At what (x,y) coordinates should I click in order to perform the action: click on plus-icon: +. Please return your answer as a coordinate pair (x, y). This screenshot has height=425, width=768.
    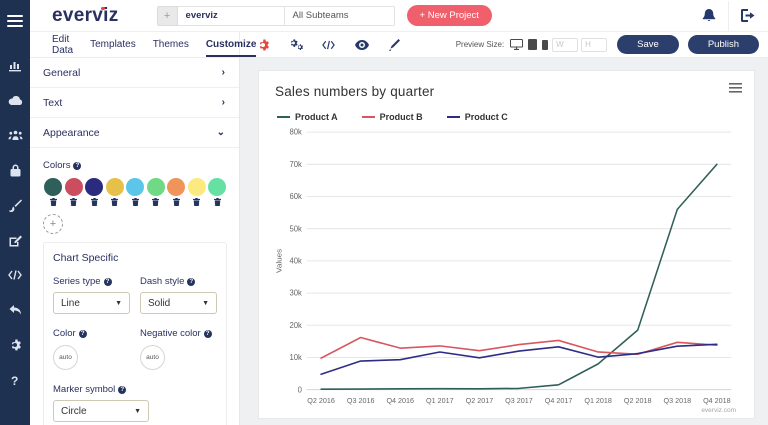
    Looking at the image, I should click on (167, 15).